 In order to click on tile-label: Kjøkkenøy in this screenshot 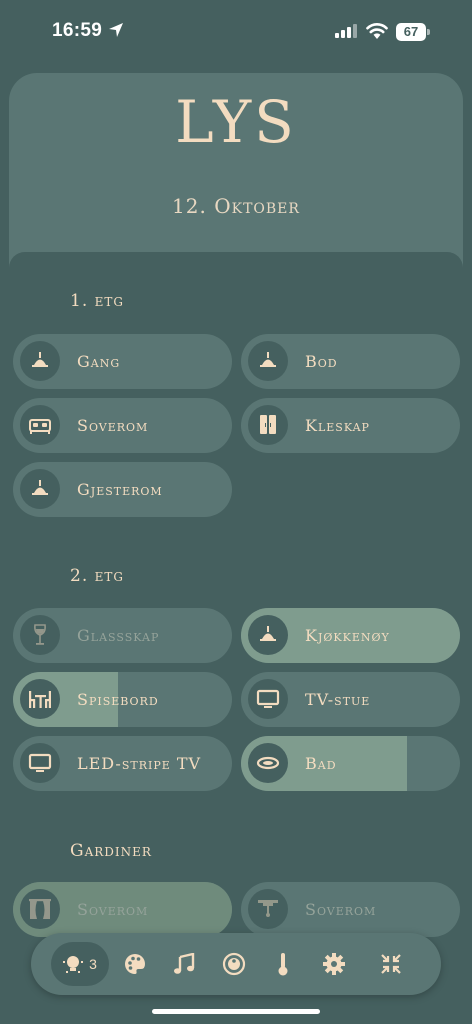, I will do `click(347, 635)`.